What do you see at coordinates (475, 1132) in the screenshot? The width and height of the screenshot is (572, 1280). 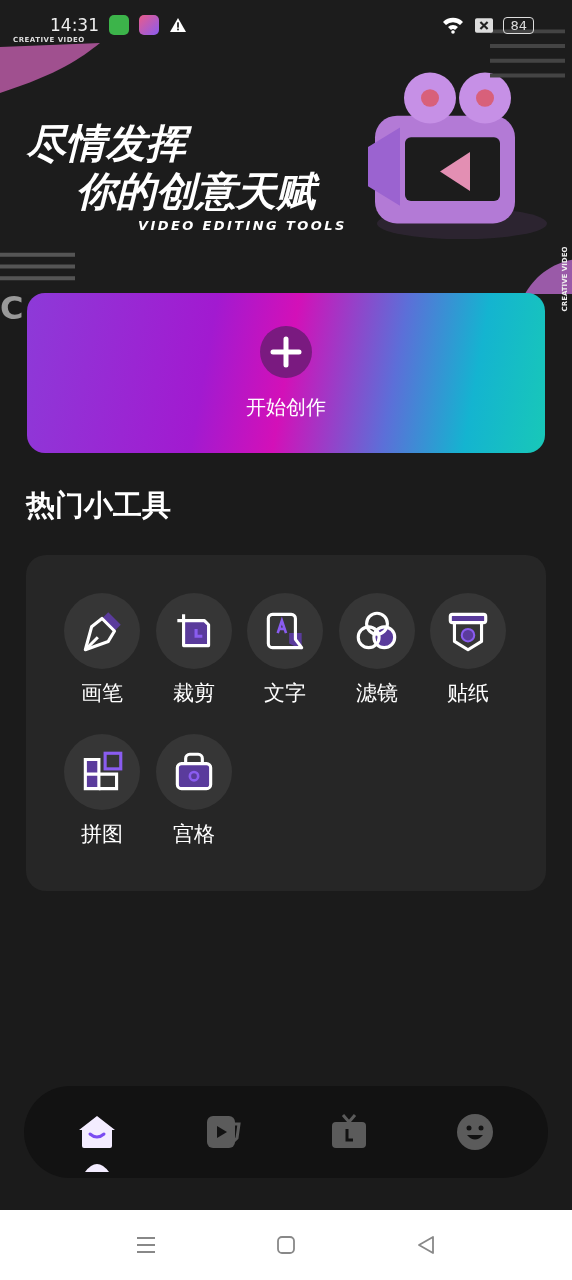 I see `smiley-icon` at bounding box center [475, 1132].